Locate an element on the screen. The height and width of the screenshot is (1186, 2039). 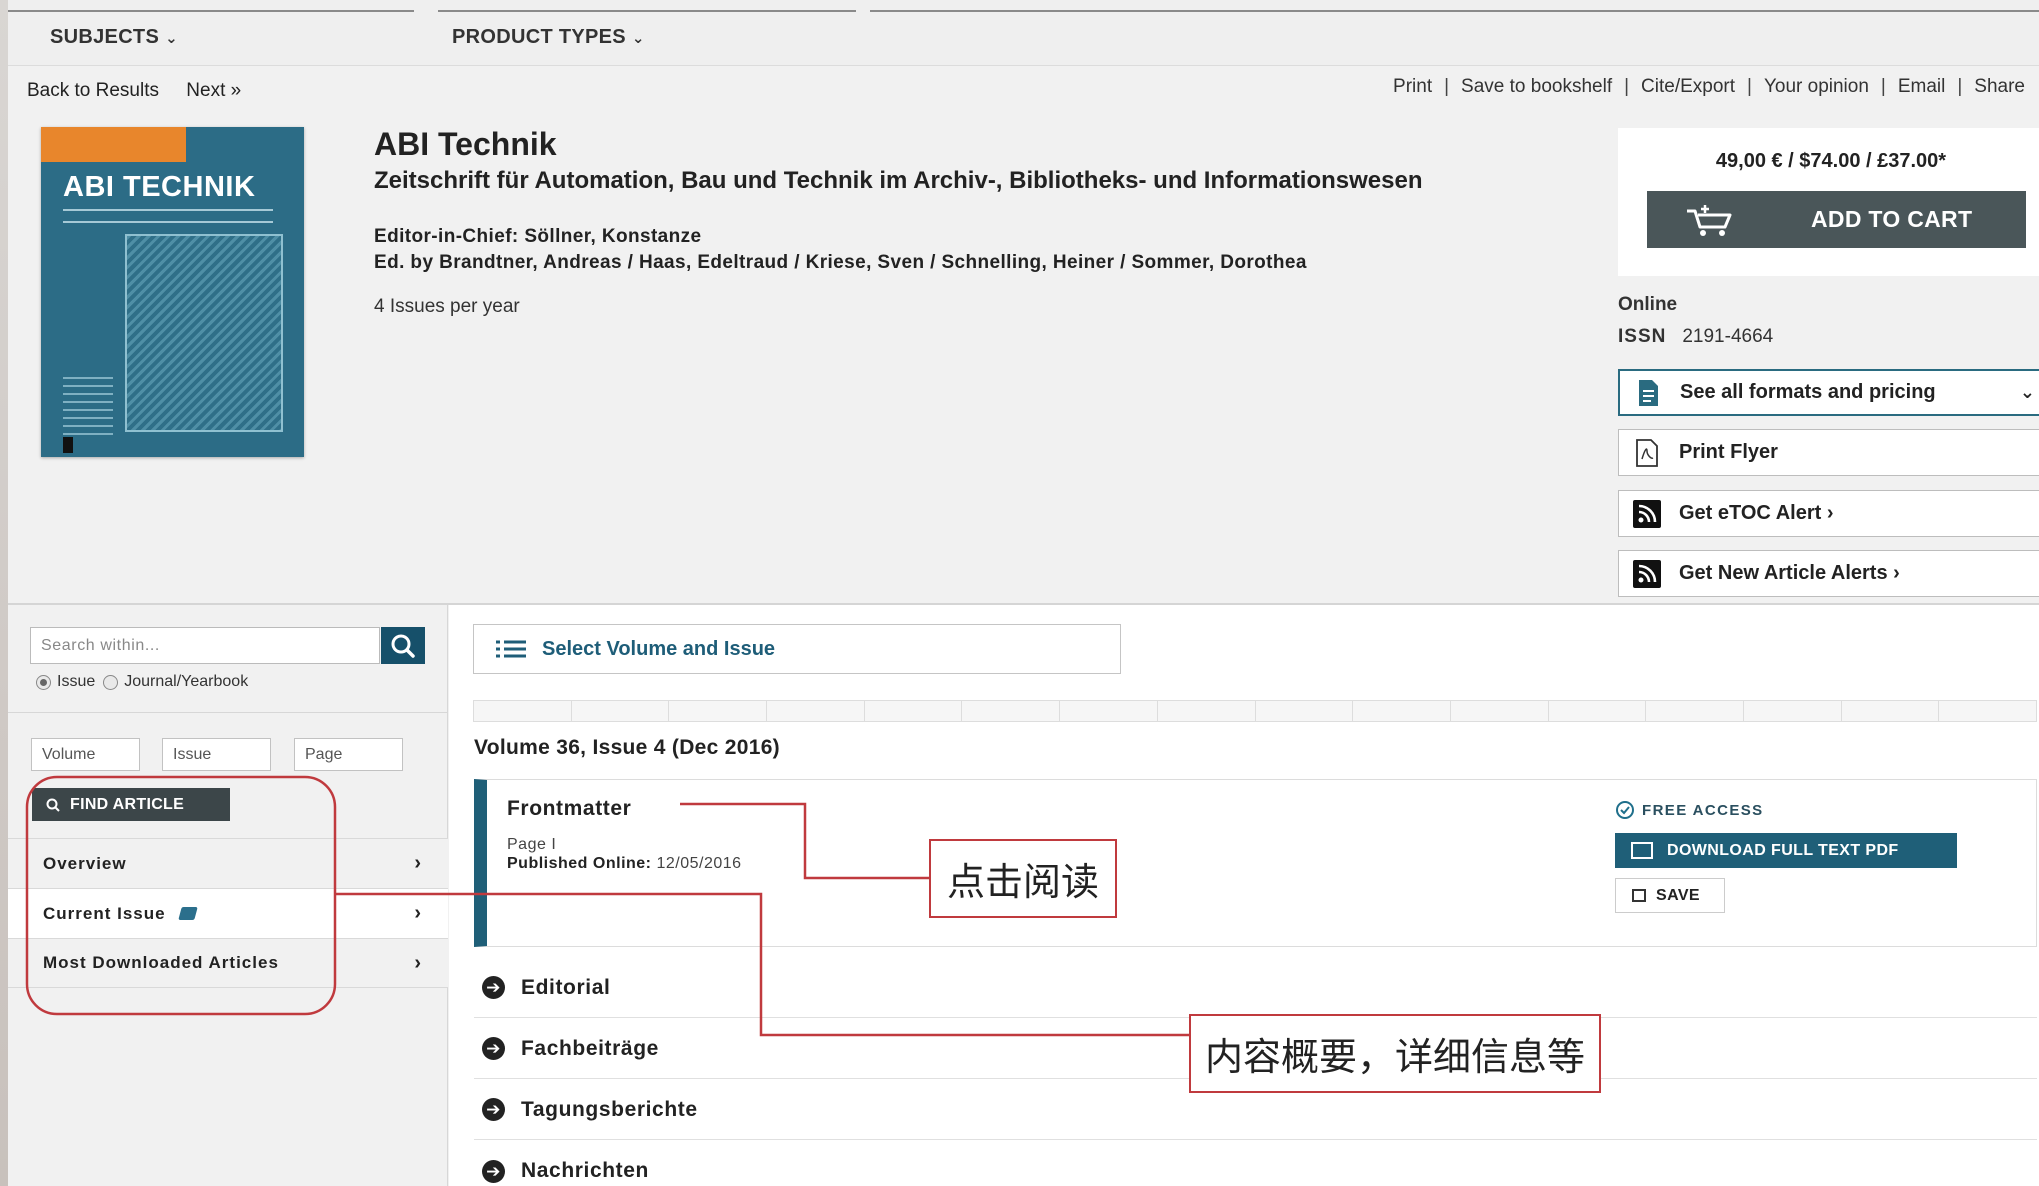
etoc-alert-button: Get eTOC Alert › is located at coordinates (1828, 513).